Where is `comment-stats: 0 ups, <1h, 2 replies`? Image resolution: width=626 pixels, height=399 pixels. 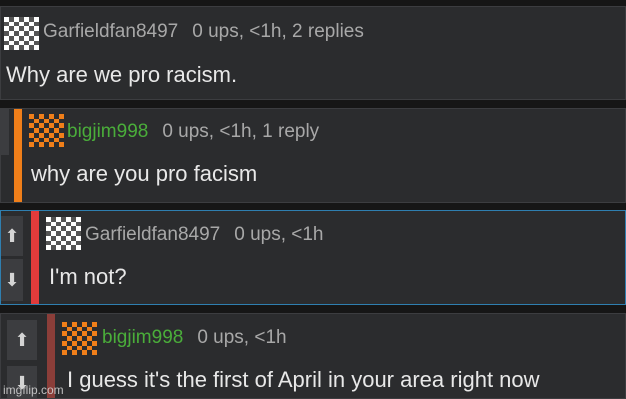
comment-stats: 0 ups, <1h, 2 replies is located at coordinates (278, 31).